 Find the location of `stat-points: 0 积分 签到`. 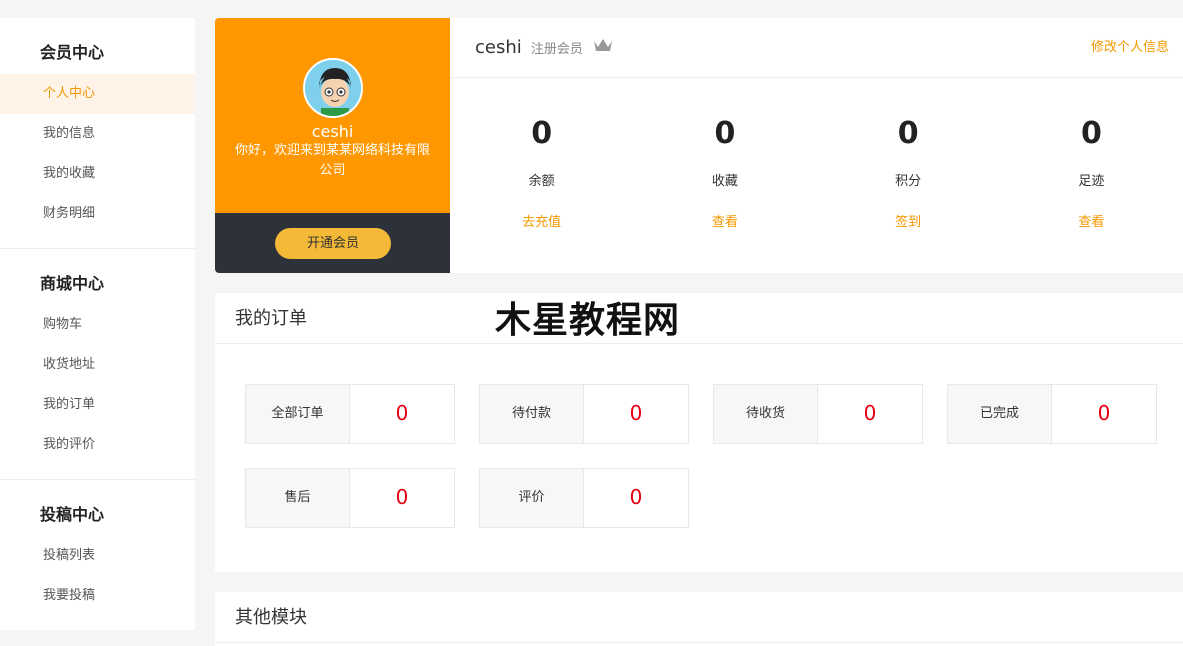

stat-points: 0 积分 签到 is located at coordinates (908, 172).